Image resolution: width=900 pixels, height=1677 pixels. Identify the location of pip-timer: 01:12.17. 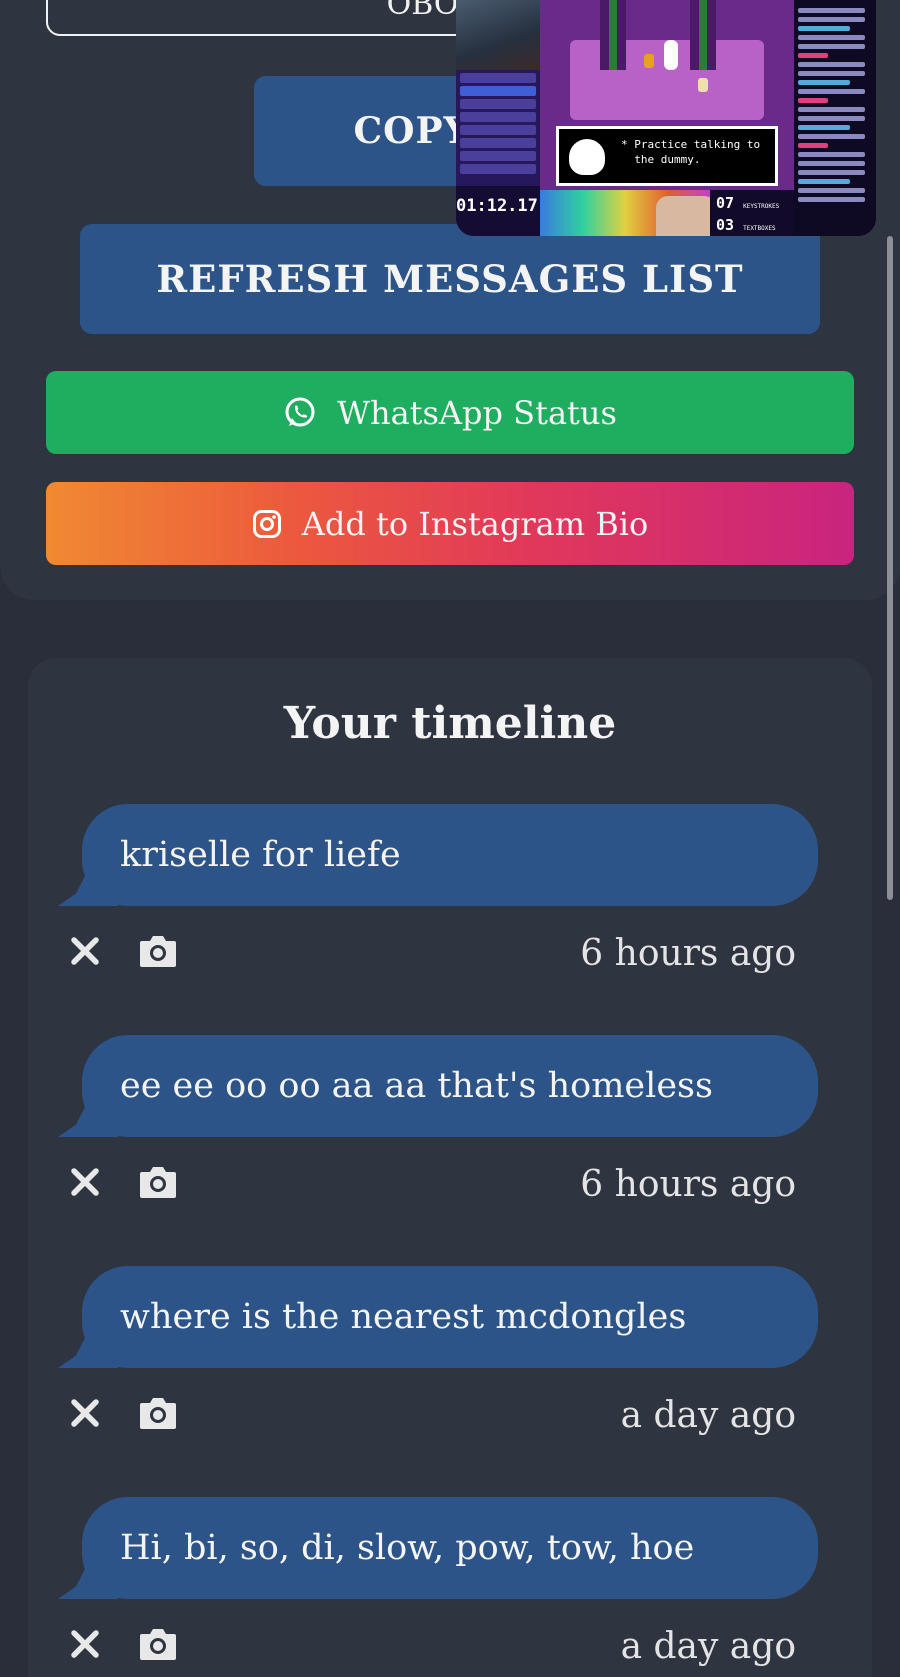
(498, 211).